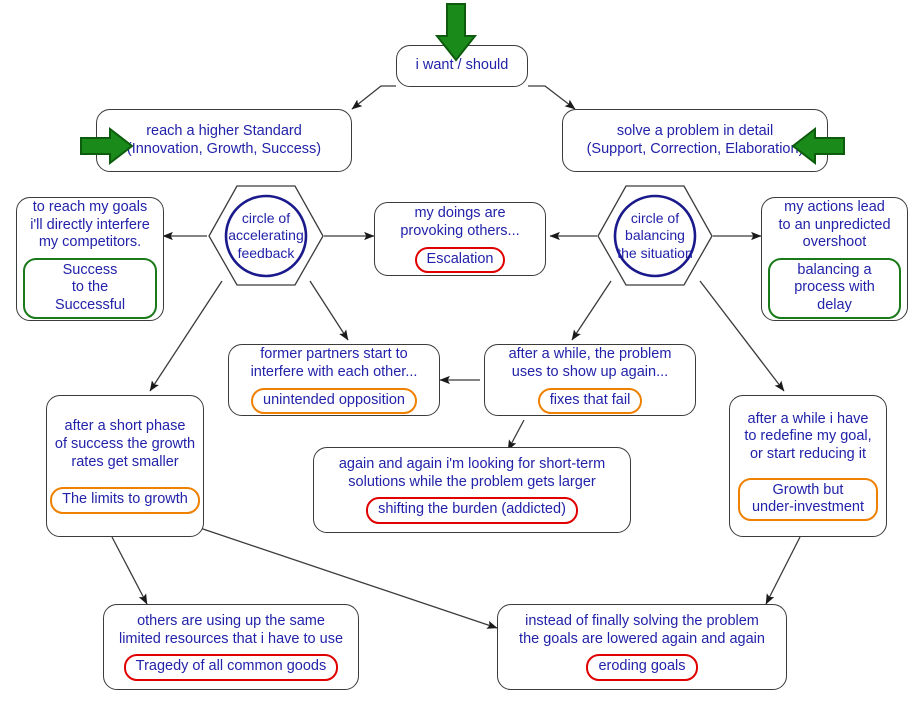 Image resolution: width=924 pixels, height=712 pixels. What do you see at coordinates (590, 354) in the screenshot?
I see `node-problem-again-line-1: after a while, the problem` at bounding box center [590, 354].